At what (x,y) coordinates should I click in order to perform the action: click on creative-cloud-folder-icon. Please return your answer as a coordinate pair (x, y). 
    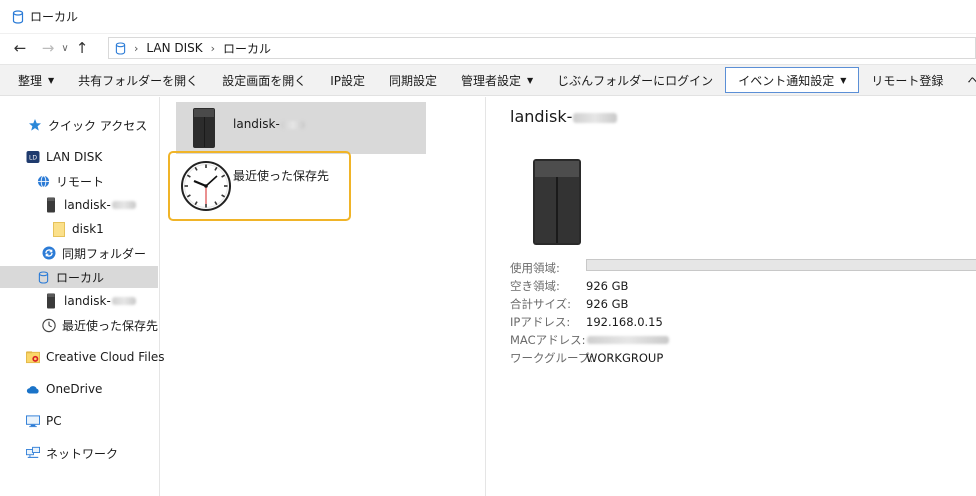
    Looking at the image, I should click on (33, 357).